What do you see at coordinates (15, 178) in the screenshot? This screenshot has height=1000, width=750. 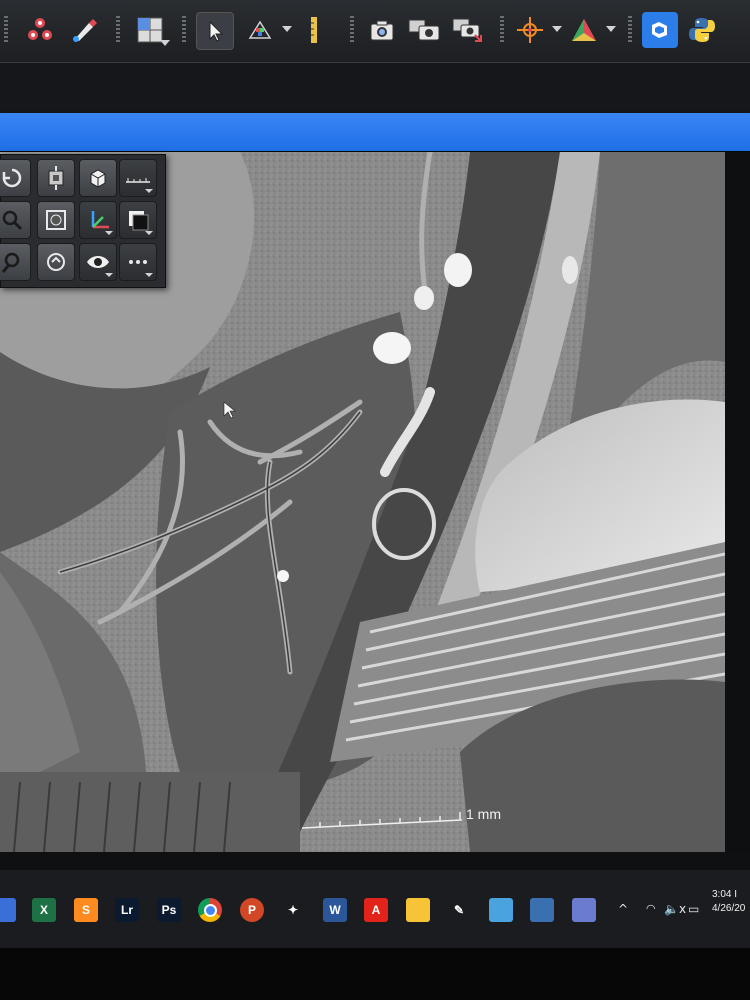 I see `rotate-icon` at bounding box center [15, 178].